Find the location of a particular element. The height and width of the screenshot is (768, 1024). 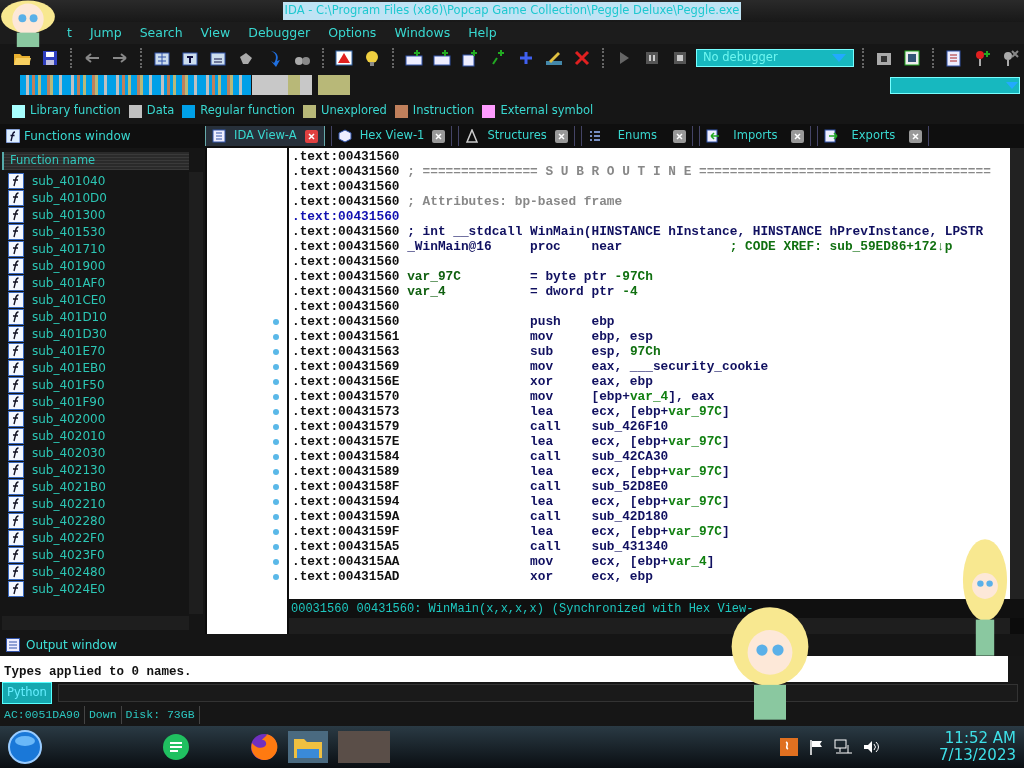

tab: Imports is located at coordinates (754, 136).